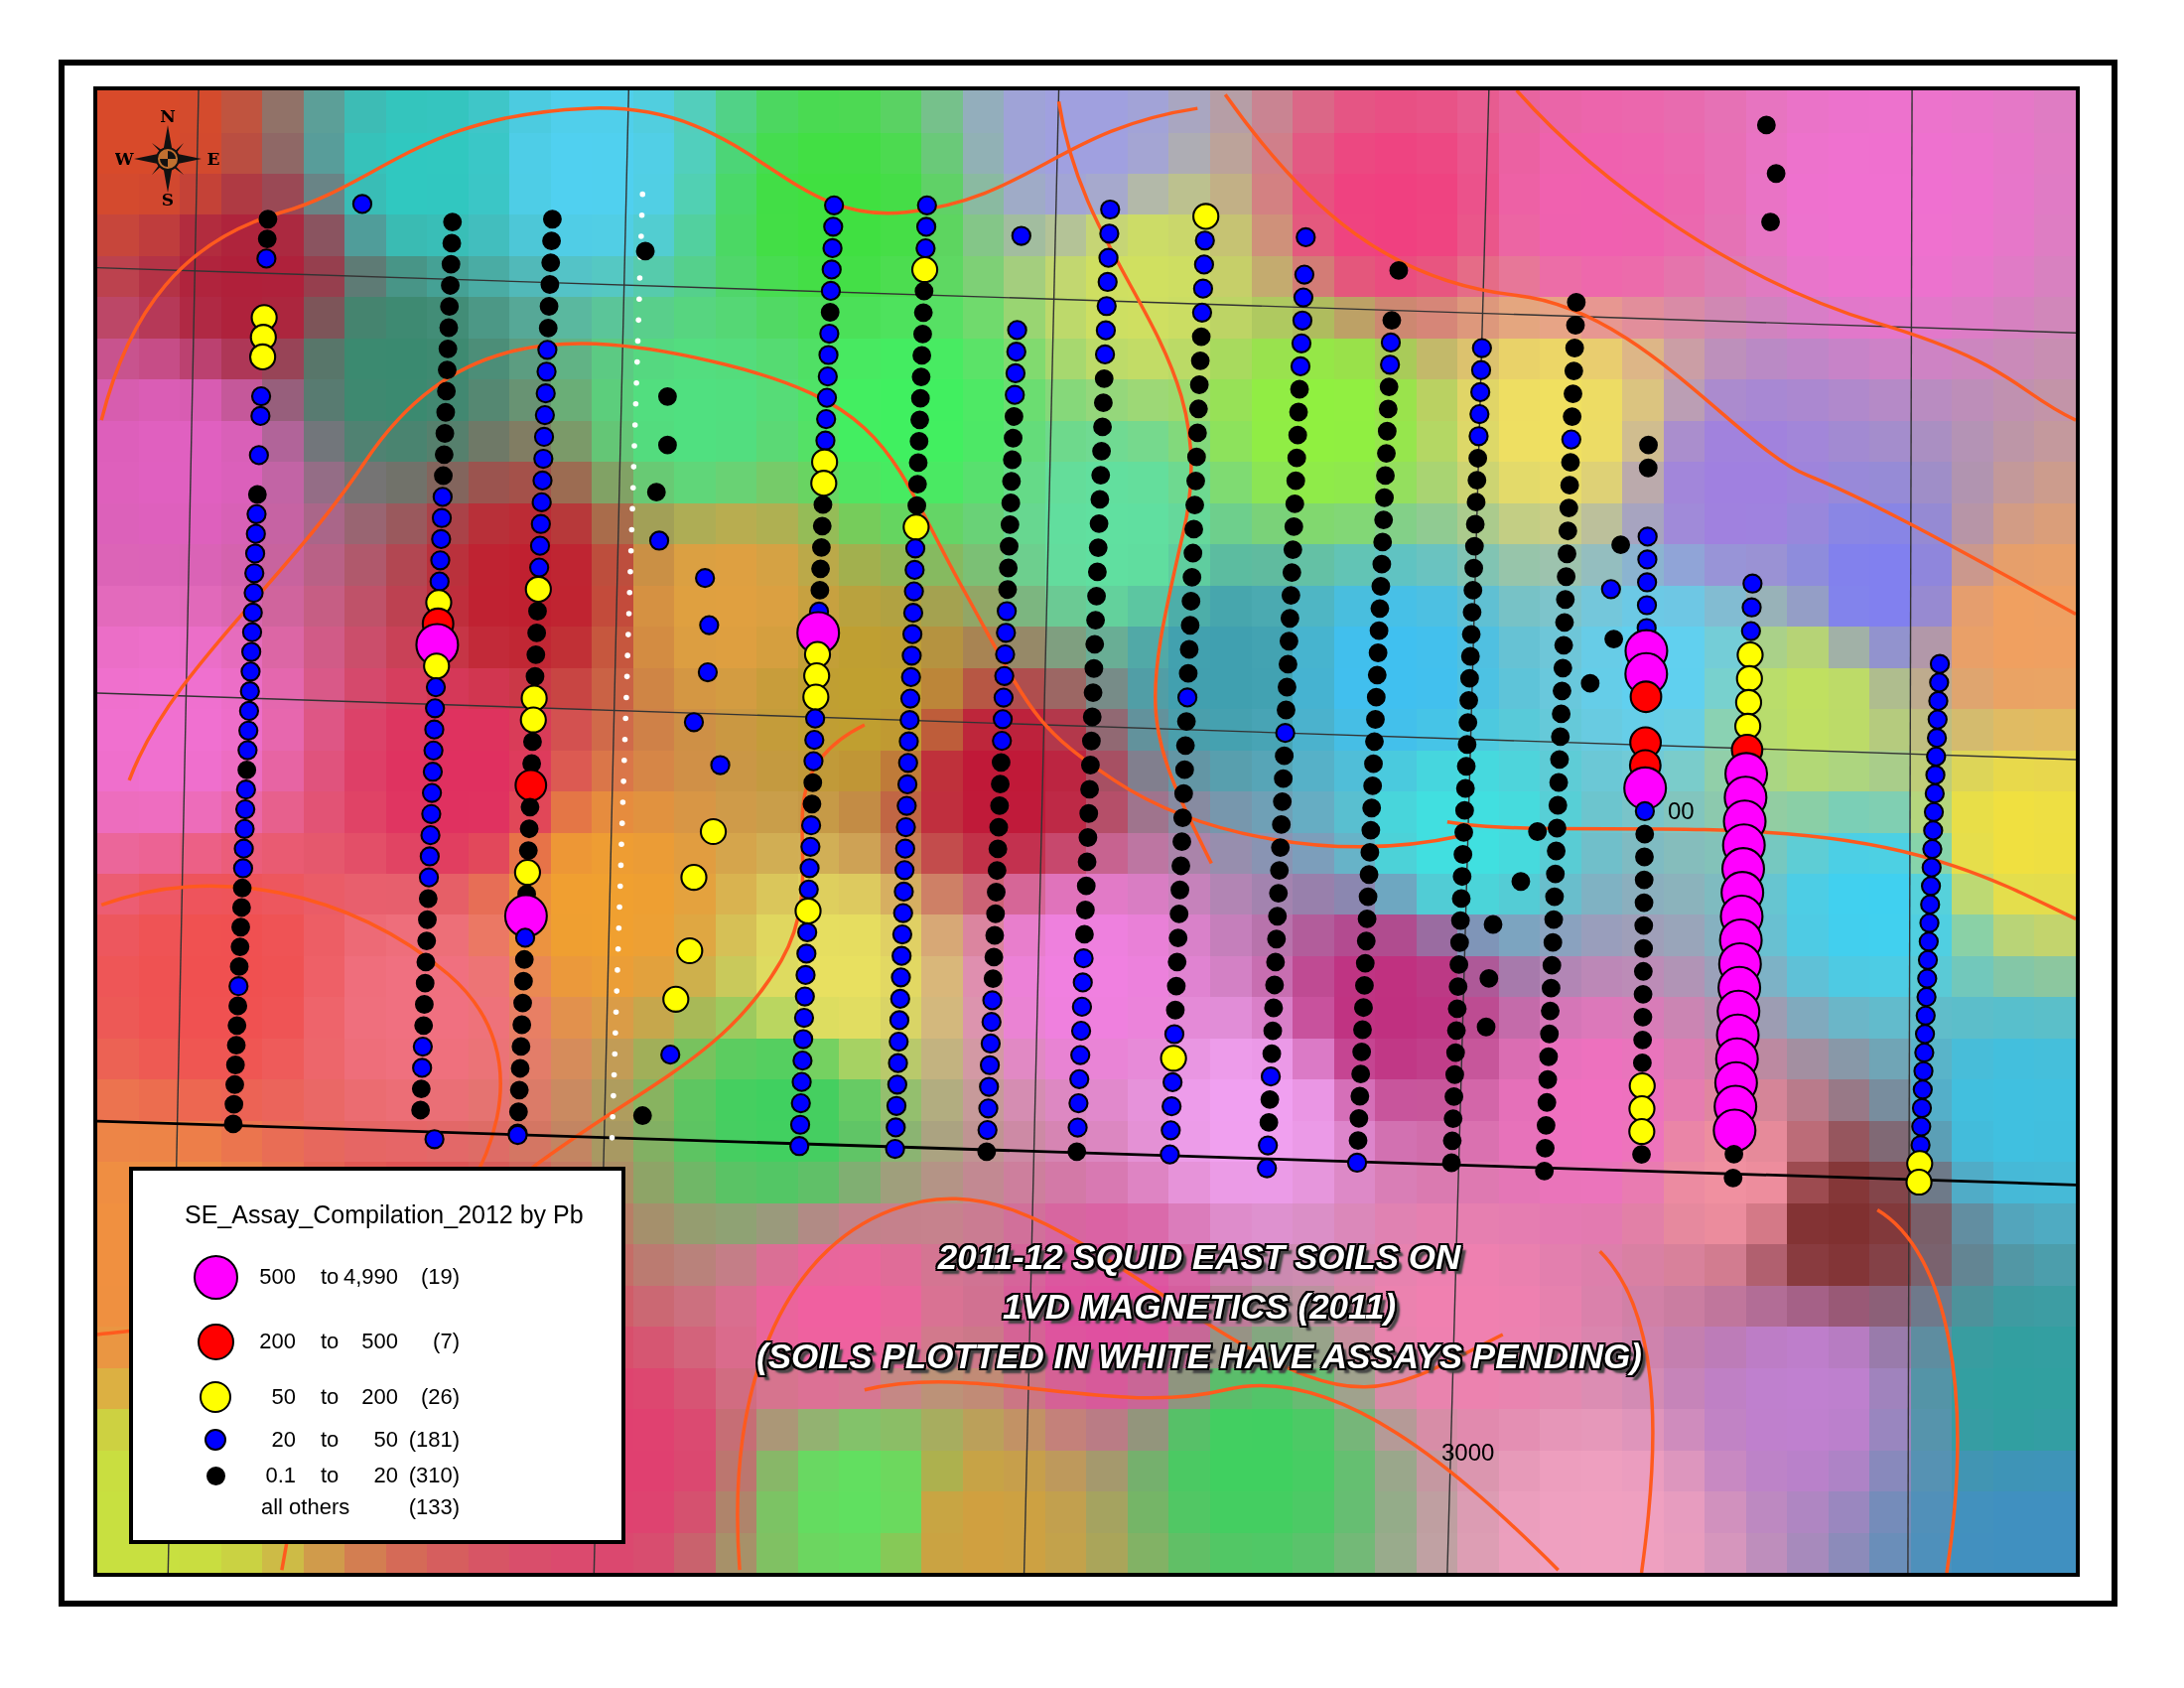  I want to click on range-low: 200, so click(277, 1341).